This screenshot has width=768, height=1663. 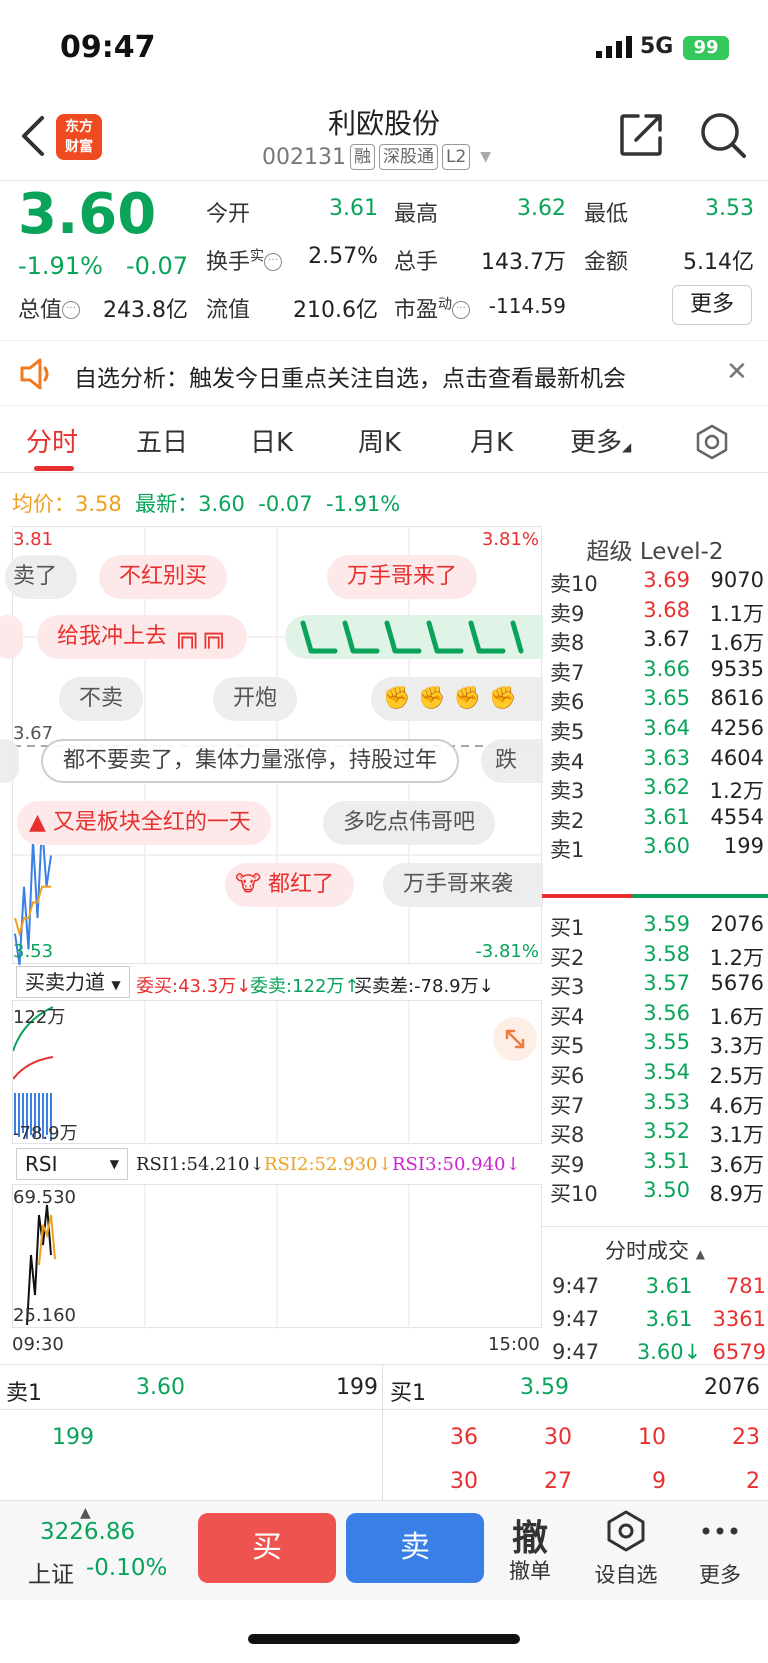 What do you see at coordinates (666, 1190) in the screenshot?
I see `bid-price: 3.50` at bounding box center [666, 1190].